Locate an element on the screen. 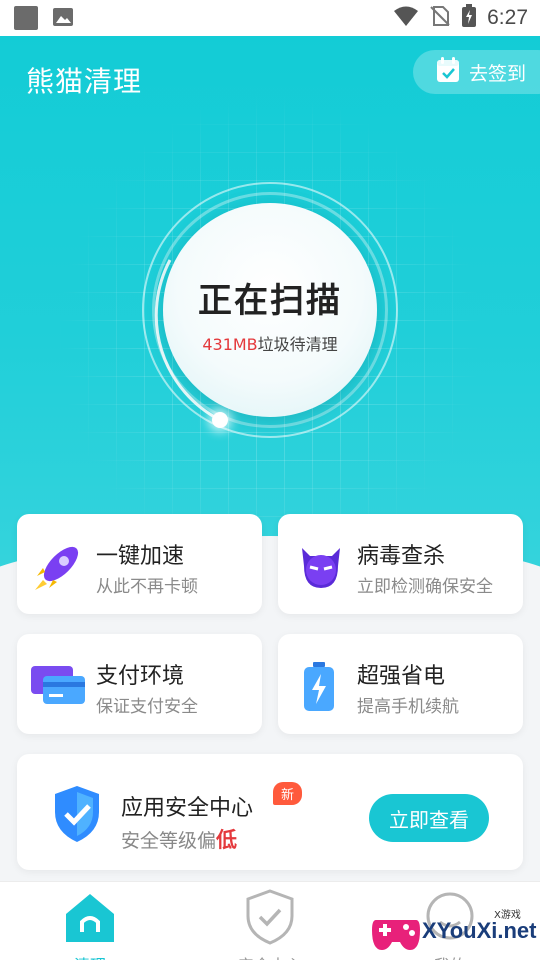 This screenshot has height=960, width=540. rocket-icon is located at coordinates (57, 569).